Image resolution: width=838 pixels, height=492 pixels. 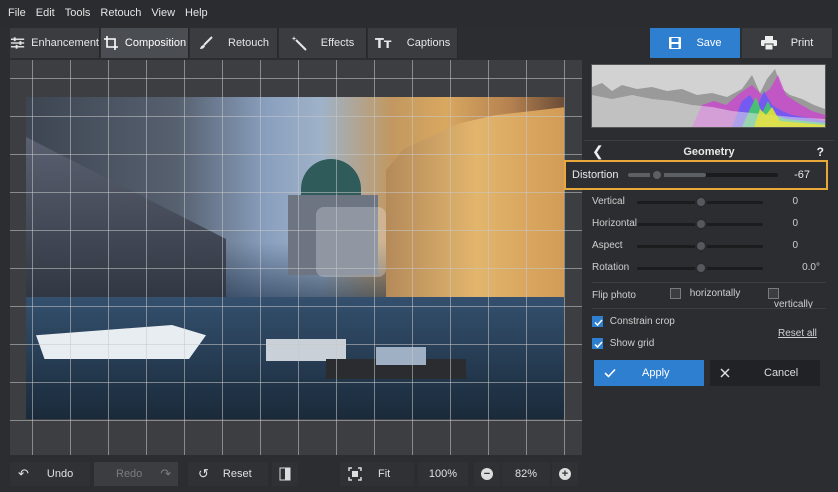 What do you see at coordinates (701, 224) in the screenshot?
I see `horizontal-slider-knob` at bounding box center [701, 224].